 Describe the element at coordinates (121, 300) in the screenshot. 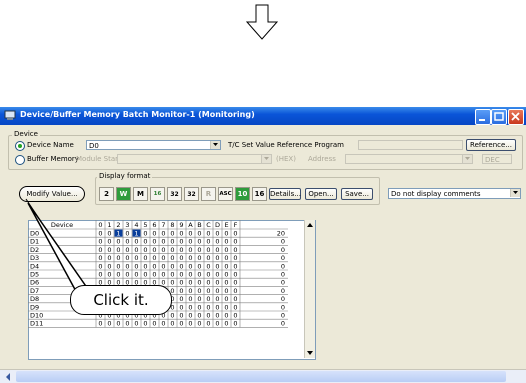

I see `click-it-callout: Click it.` at that location.